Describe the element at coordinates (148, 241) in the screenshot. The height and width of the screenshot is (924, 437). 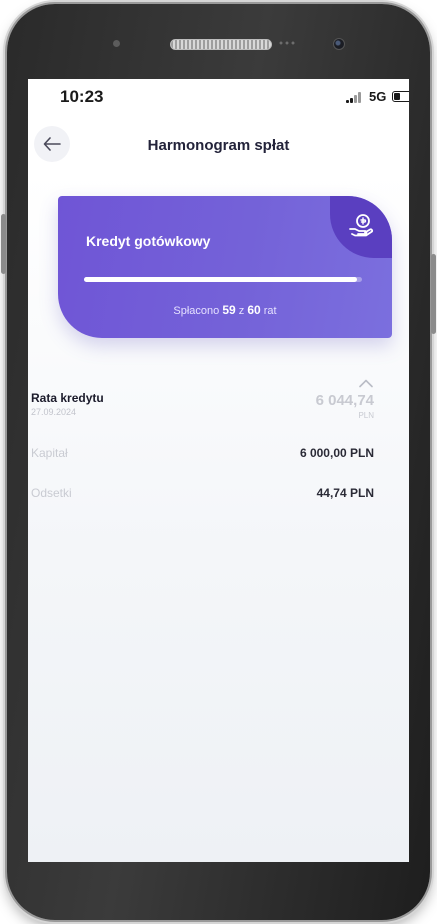
I see `loan-name: Kredyt gotówkowy` at that location.